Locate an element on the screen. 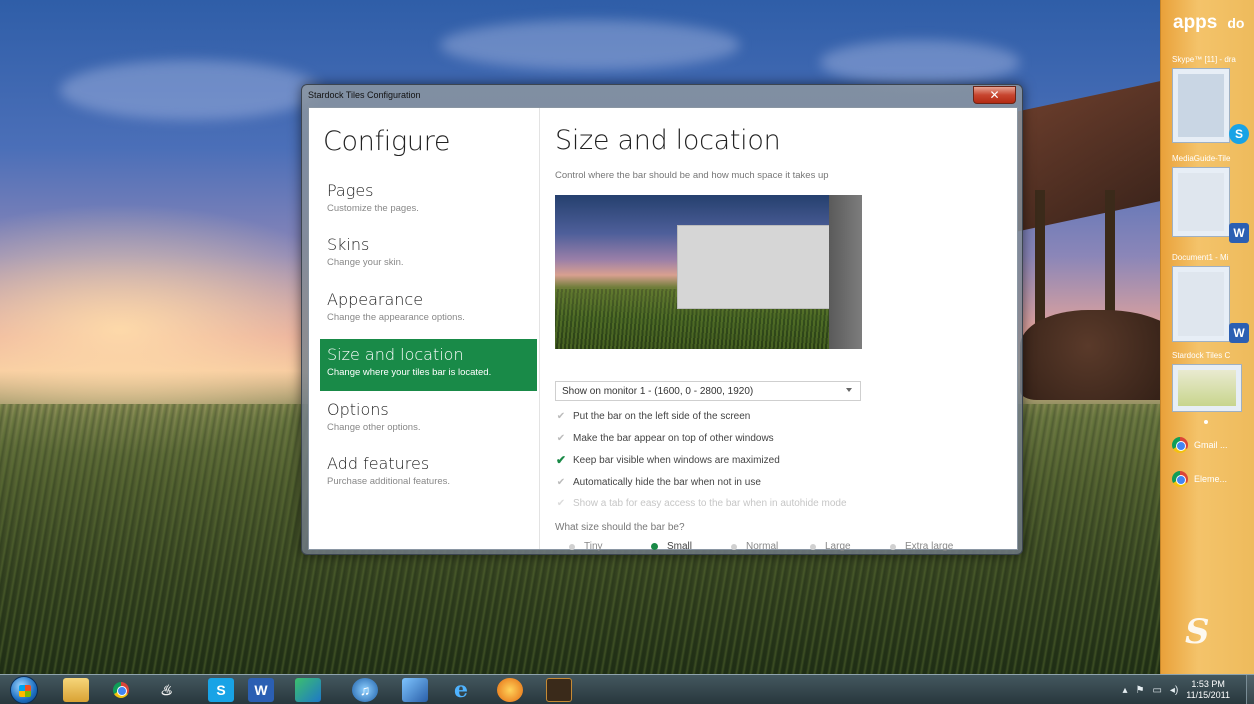  stardock-logo-icon: S is located at coordinates (1197, 632).